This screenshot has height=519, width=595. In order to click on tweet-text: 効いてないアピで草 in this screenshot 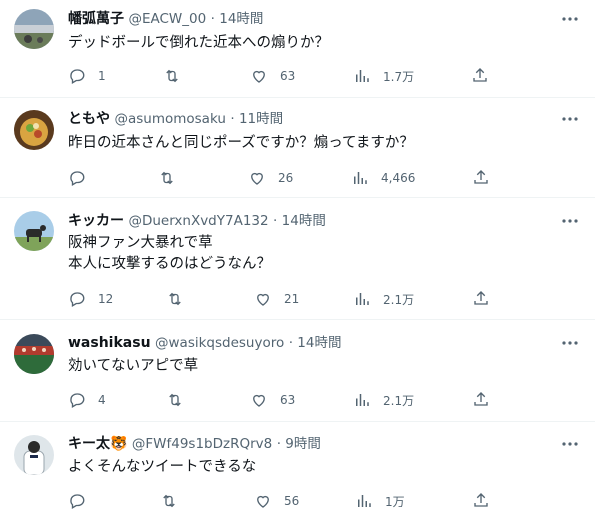, I will do `click(133, 366)`.